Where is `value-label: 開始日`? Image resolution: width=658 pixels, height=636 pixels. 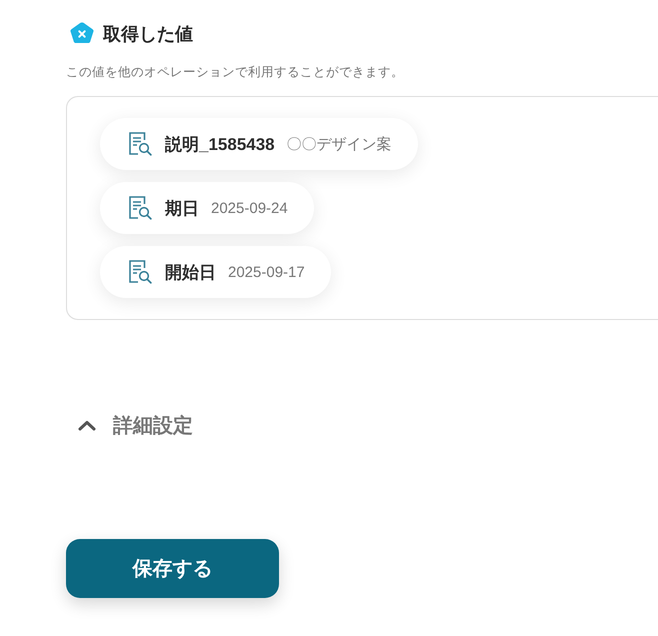 value-label: 開始日 is located at coordinates (190, 273).